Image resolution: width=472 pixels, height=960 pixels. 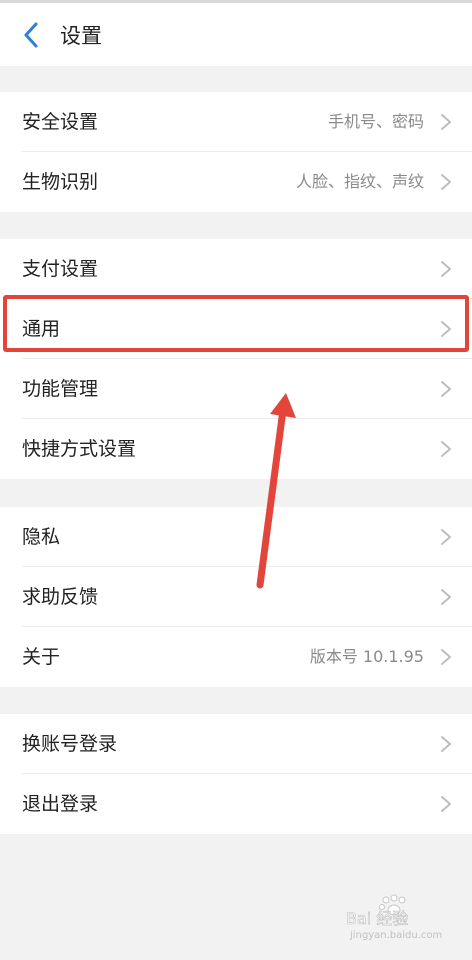 I want to click on settings-item-value: 手机号、密码, so click(x=375, y=121).